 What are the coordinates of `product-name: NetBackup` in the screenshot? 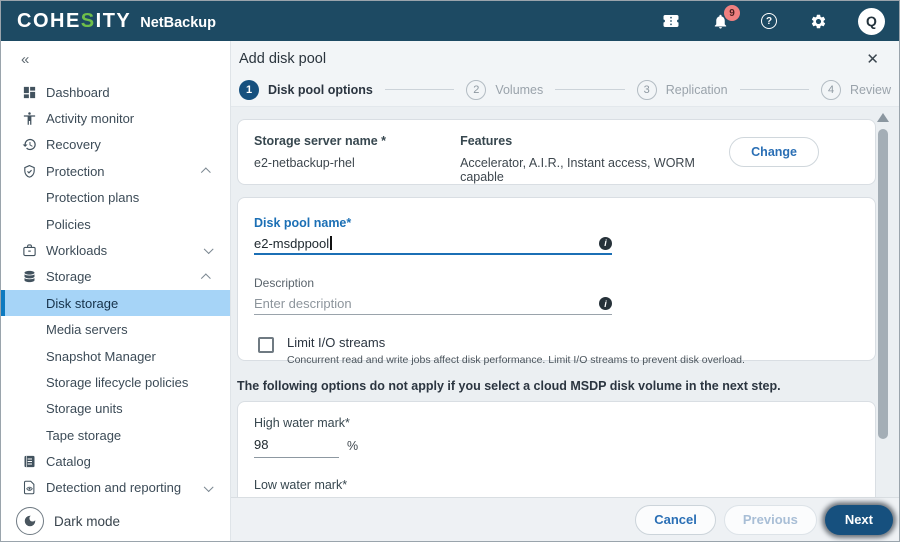 It's located at (178, 22).